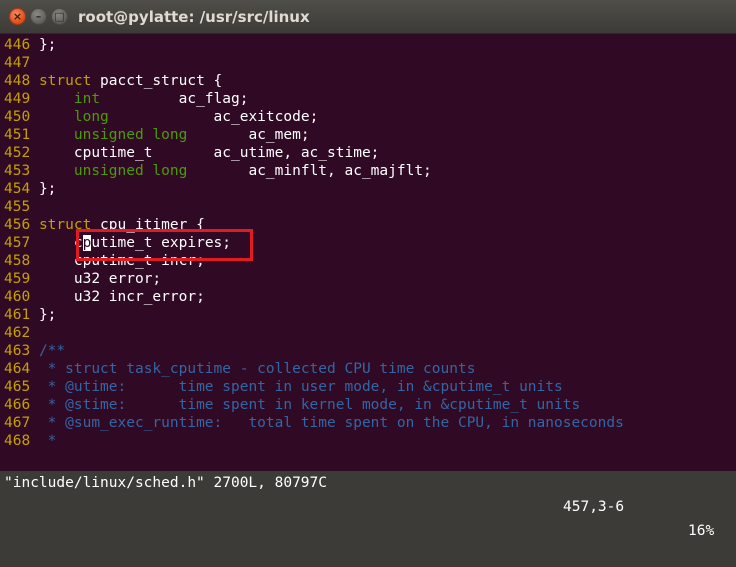  What do you see at coordinates (65, 81) in the screenshot?
I see `code-token: struct` at bounding box center [65, 81].